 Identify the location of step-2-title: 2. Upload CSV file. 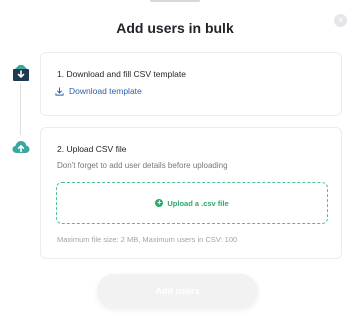
(92, 149).